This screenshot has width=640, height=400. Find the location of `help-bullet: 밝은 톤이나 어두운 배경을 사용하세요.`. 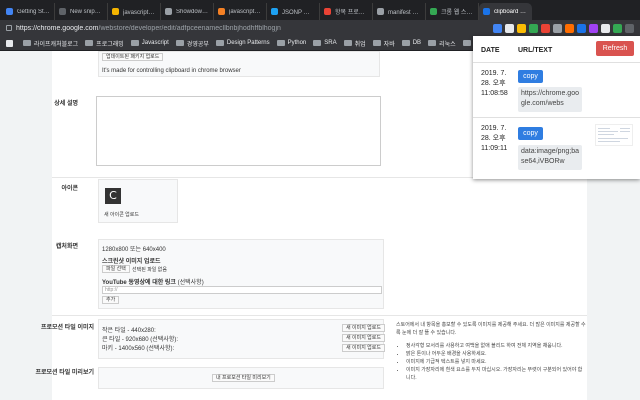

help-bullet: 밝은 톤이나 어두운 배경을 사용하세요. is located at coordinates (496, 354).